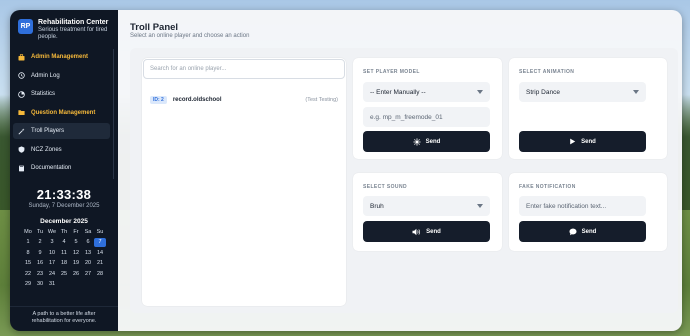 This screenshot has width=690, height=336. What do you see at coordinates (547, 187) in the screenshot?
I see `card-title: FAKE NOTIFICATION` at bounding box center [547, 187].